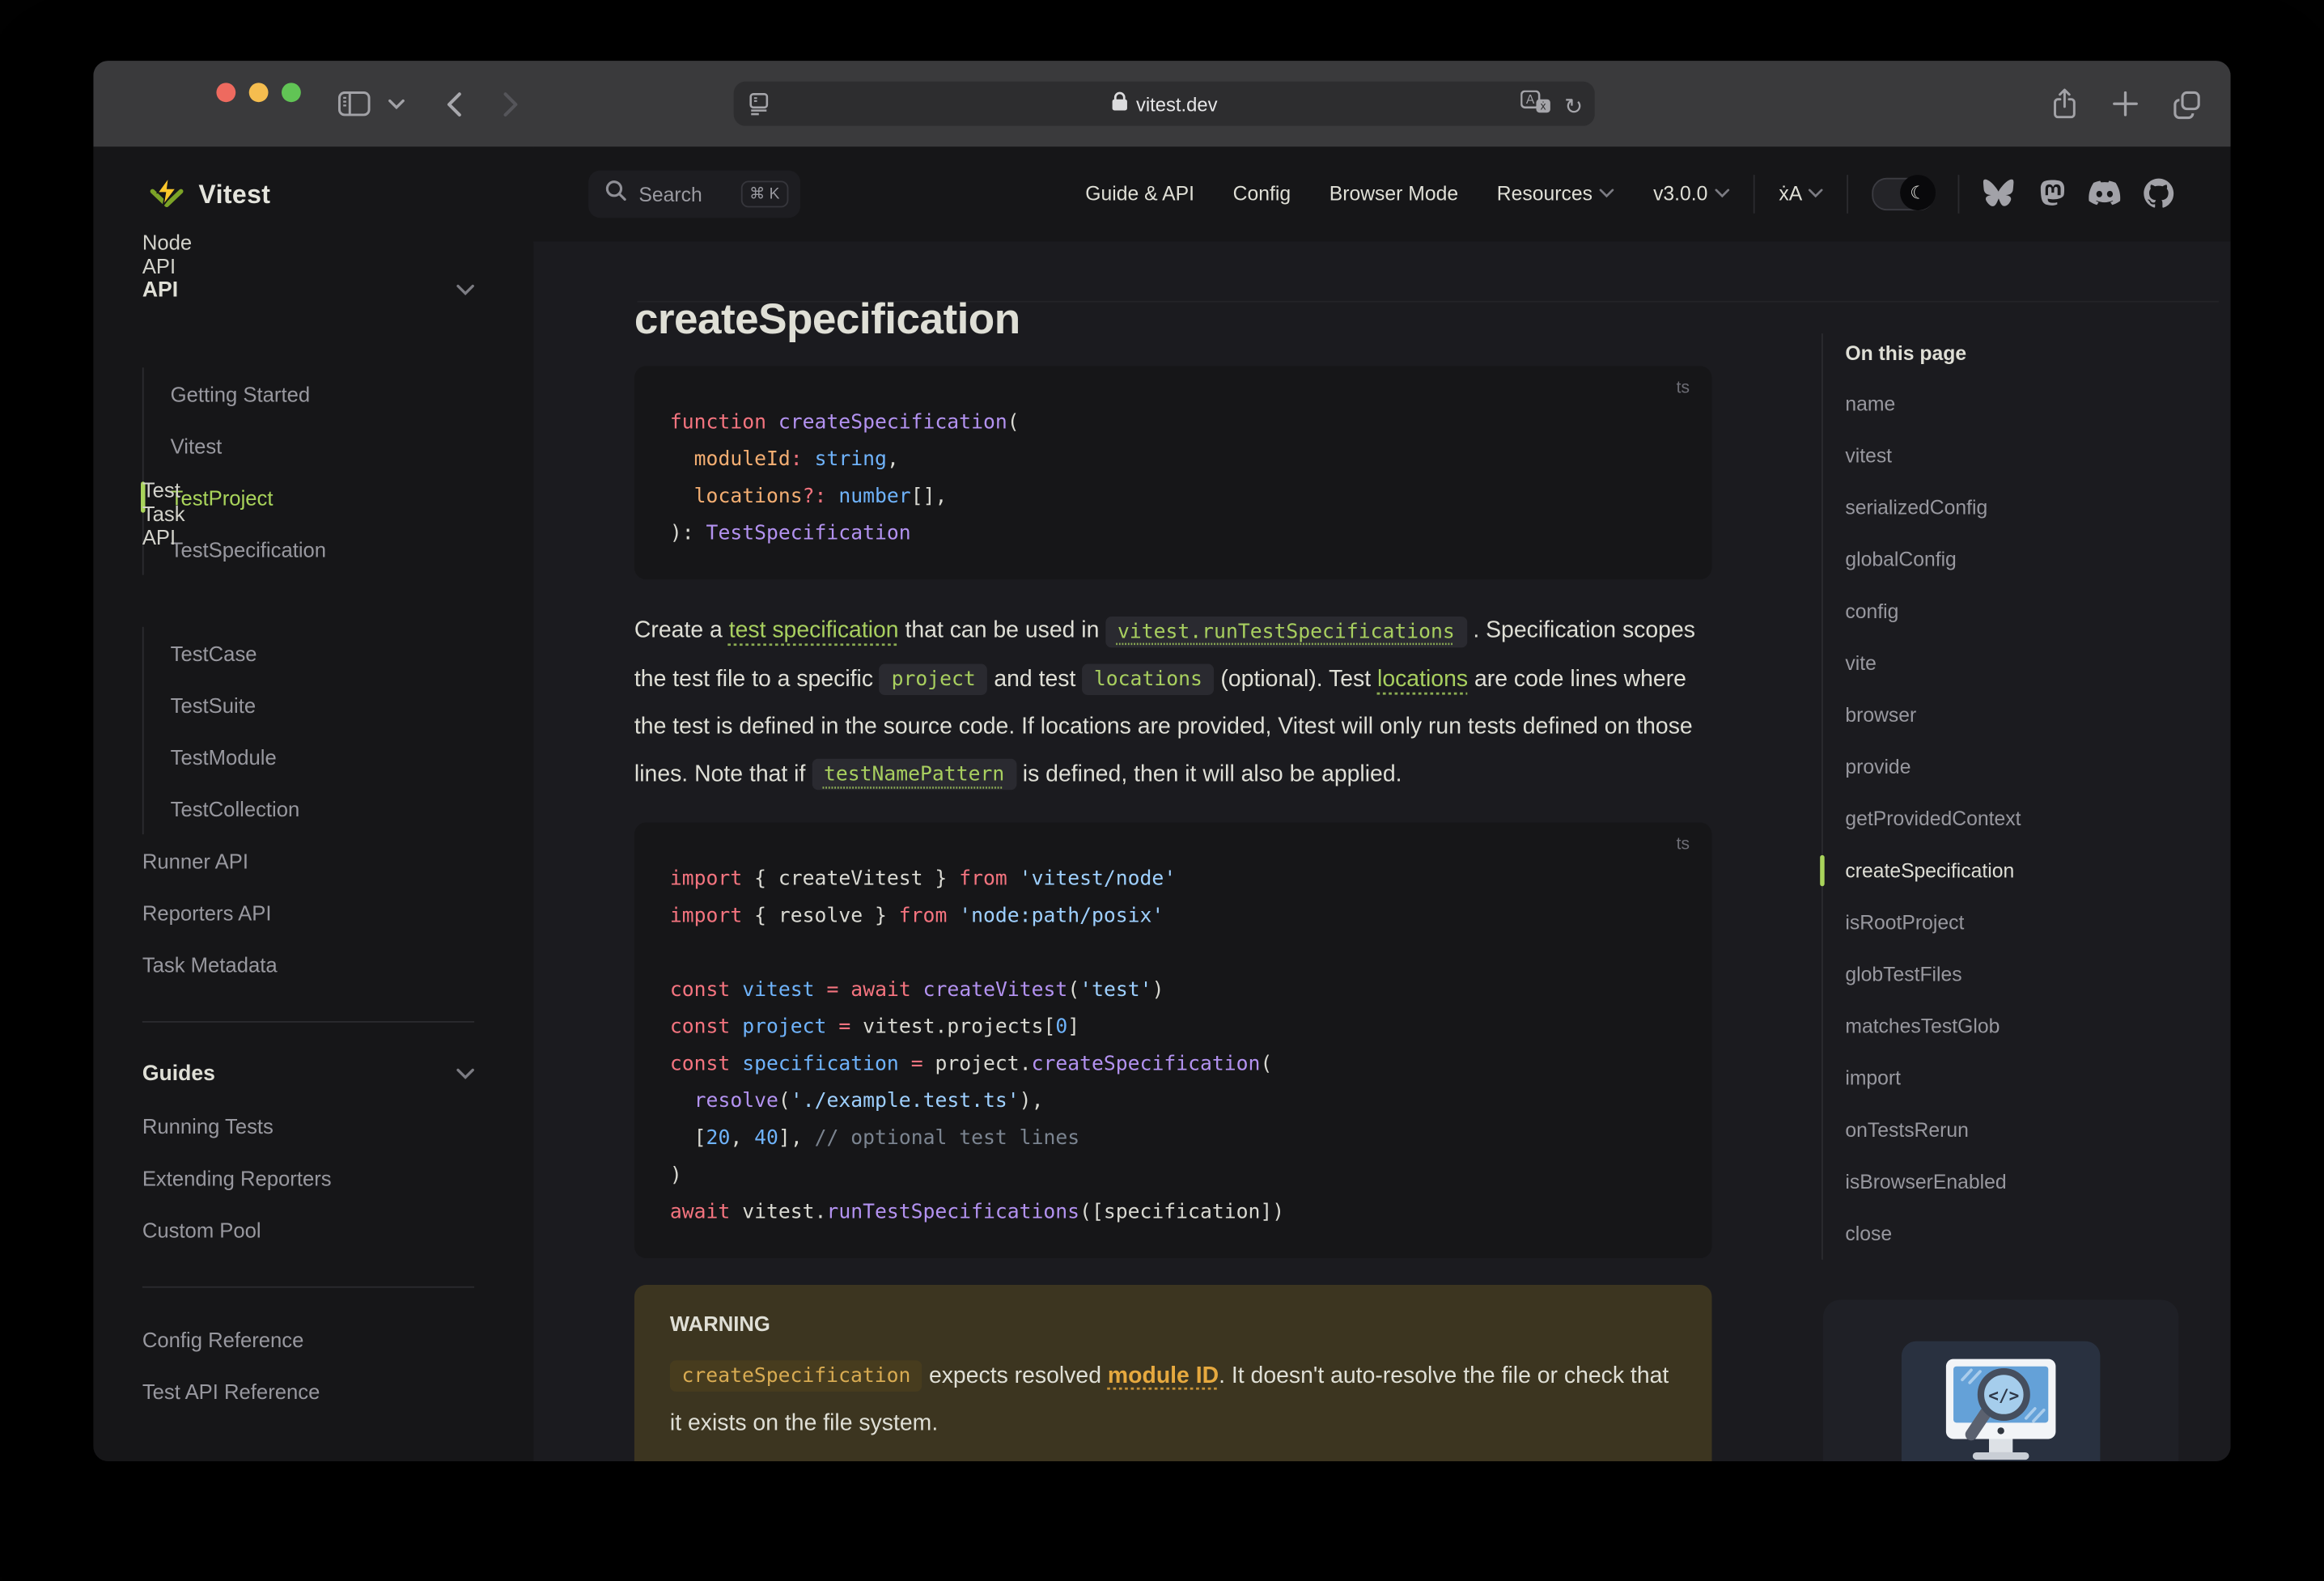 The width and height of the screenshot is (2324, 1581). Describe the element at coordinates (1177, 103) in the screenshot. I see `url-text: vitest.dev` at that location.